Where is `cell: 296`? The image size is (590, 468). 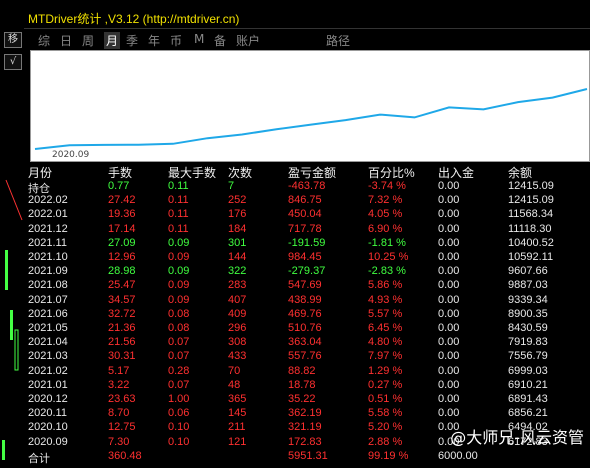 cell: 296 is located at coordinates (237, 328).